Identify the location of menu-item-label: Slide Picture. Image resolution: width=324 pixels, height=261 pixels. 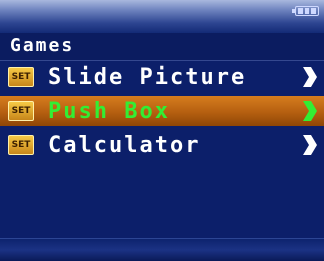
(147, 77).